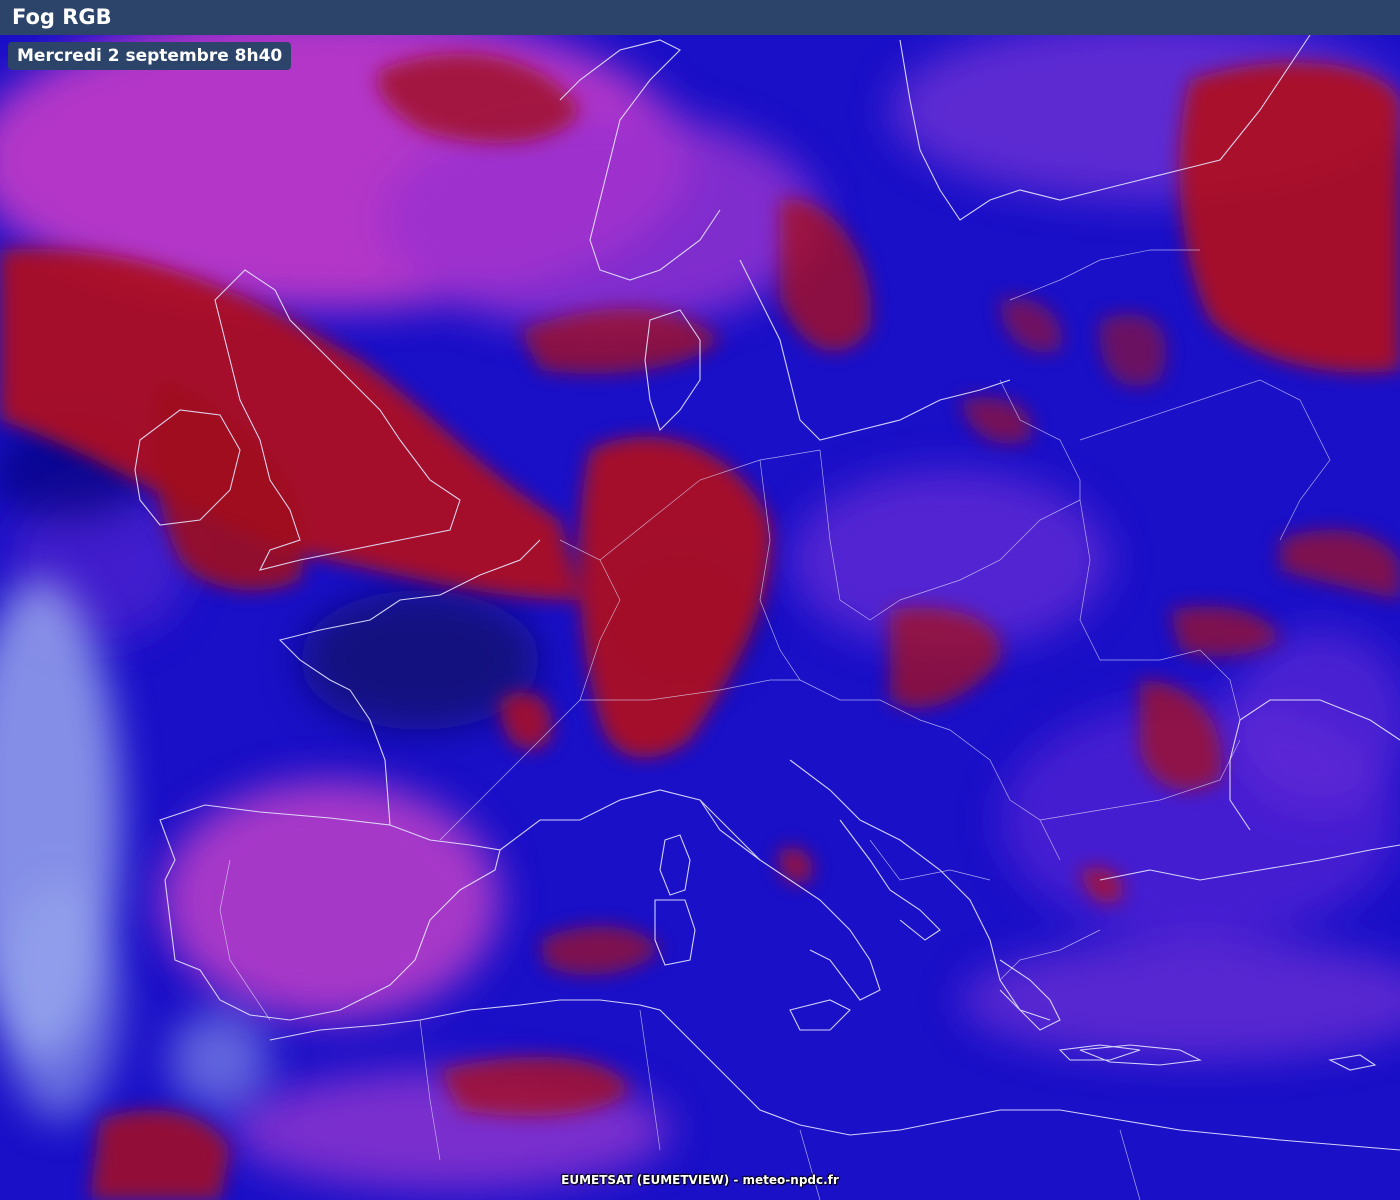 The image size is (1400, 1200). Describe the element at coordinates (700, 17) in the screenshot. I see `title-bar: Fog RGB` at that location.